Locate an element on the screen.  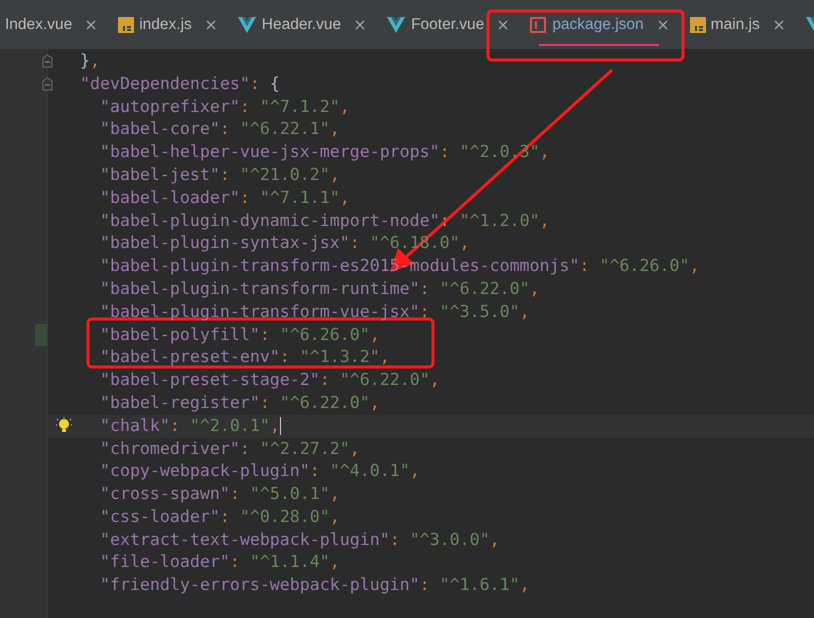
editor-tab: package.json is located at coordinates (599, 24).